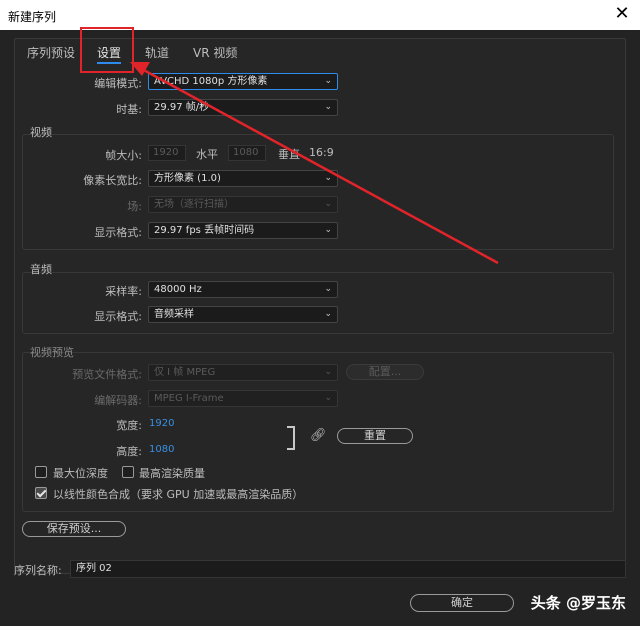 The width and height of the screenshot is (640, 626). What do you see at coordinates (187, 178) in the screenshot?
I see `pixel-aspect-value: 方形像素 (1.0)` at bounding box center [187, 178].